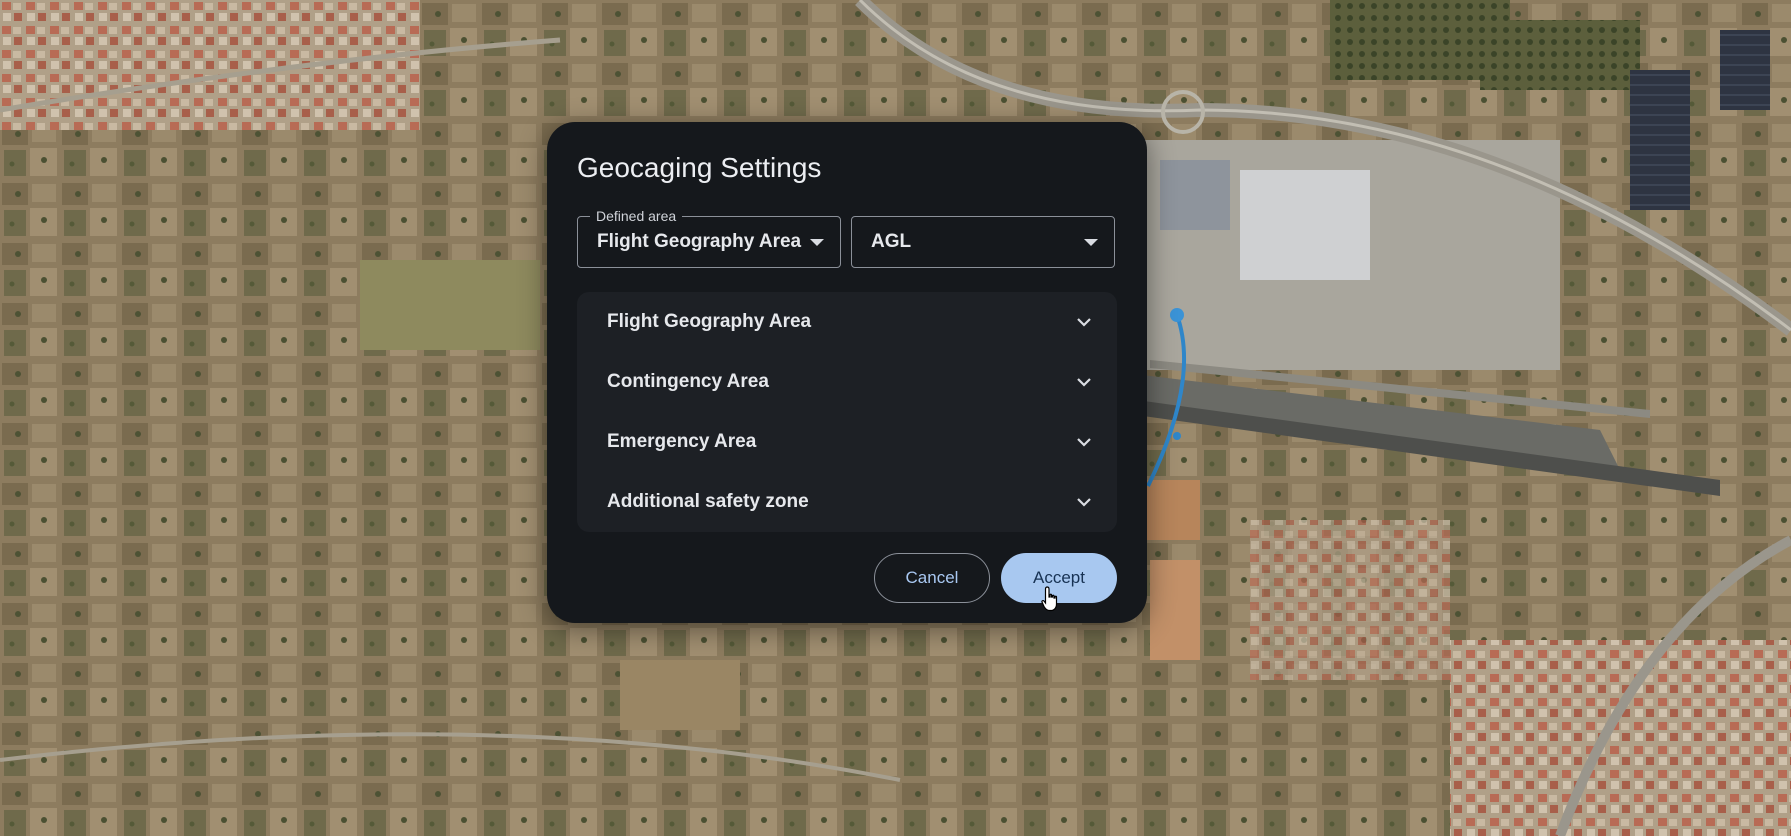  What do you see at coordinates (847, 502) in the screenshot?
I see `accordion-item-additional-safety-zone: Additional safety zone` at bounding box center [847, 502].